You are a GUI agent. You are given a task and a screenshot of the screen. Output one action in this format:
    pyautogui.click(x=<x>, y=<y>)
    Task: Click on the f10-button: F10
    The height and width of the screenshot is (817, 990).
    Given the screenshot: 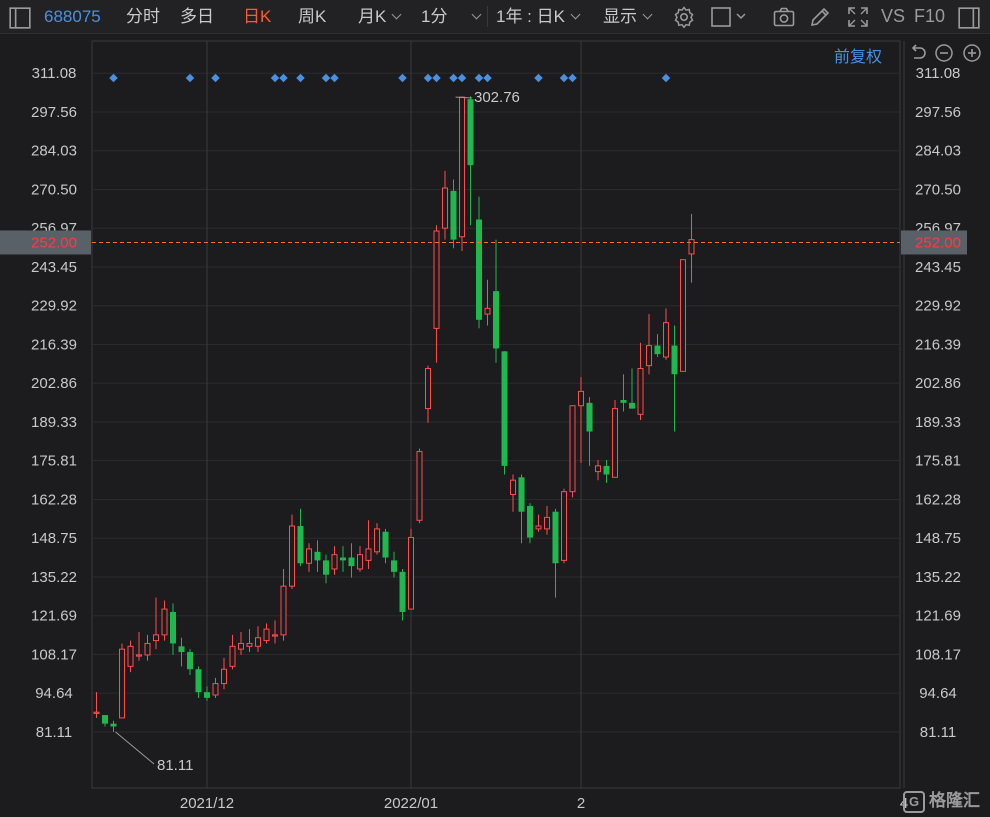 What is the action you would take?
    pyautogui.click(x=929, y=16)
    